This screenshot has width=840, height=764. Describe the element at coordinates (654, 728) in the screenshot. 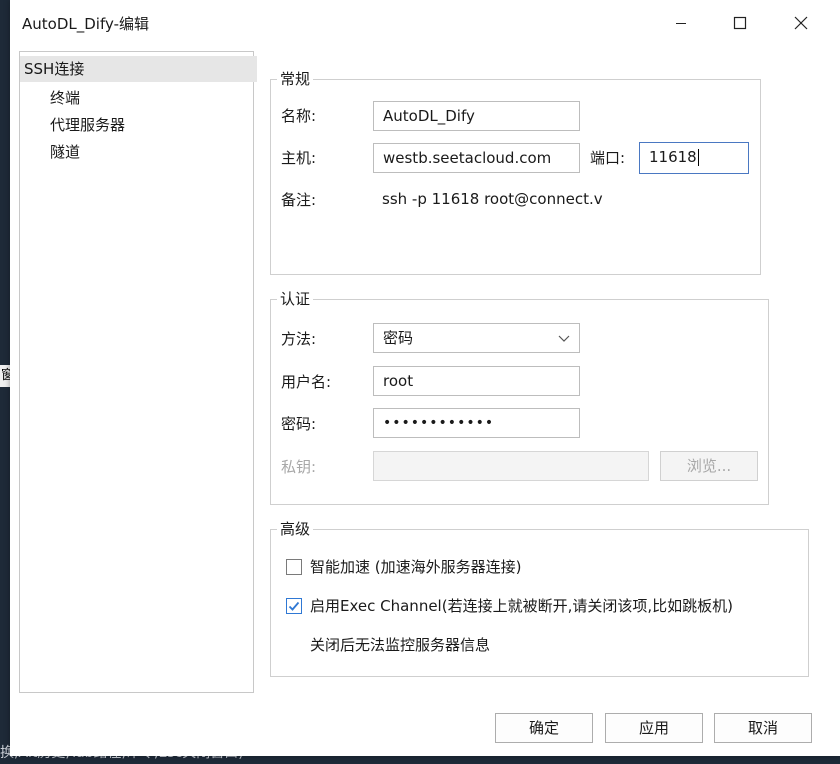

I see `apply-button: 应用` at that location.